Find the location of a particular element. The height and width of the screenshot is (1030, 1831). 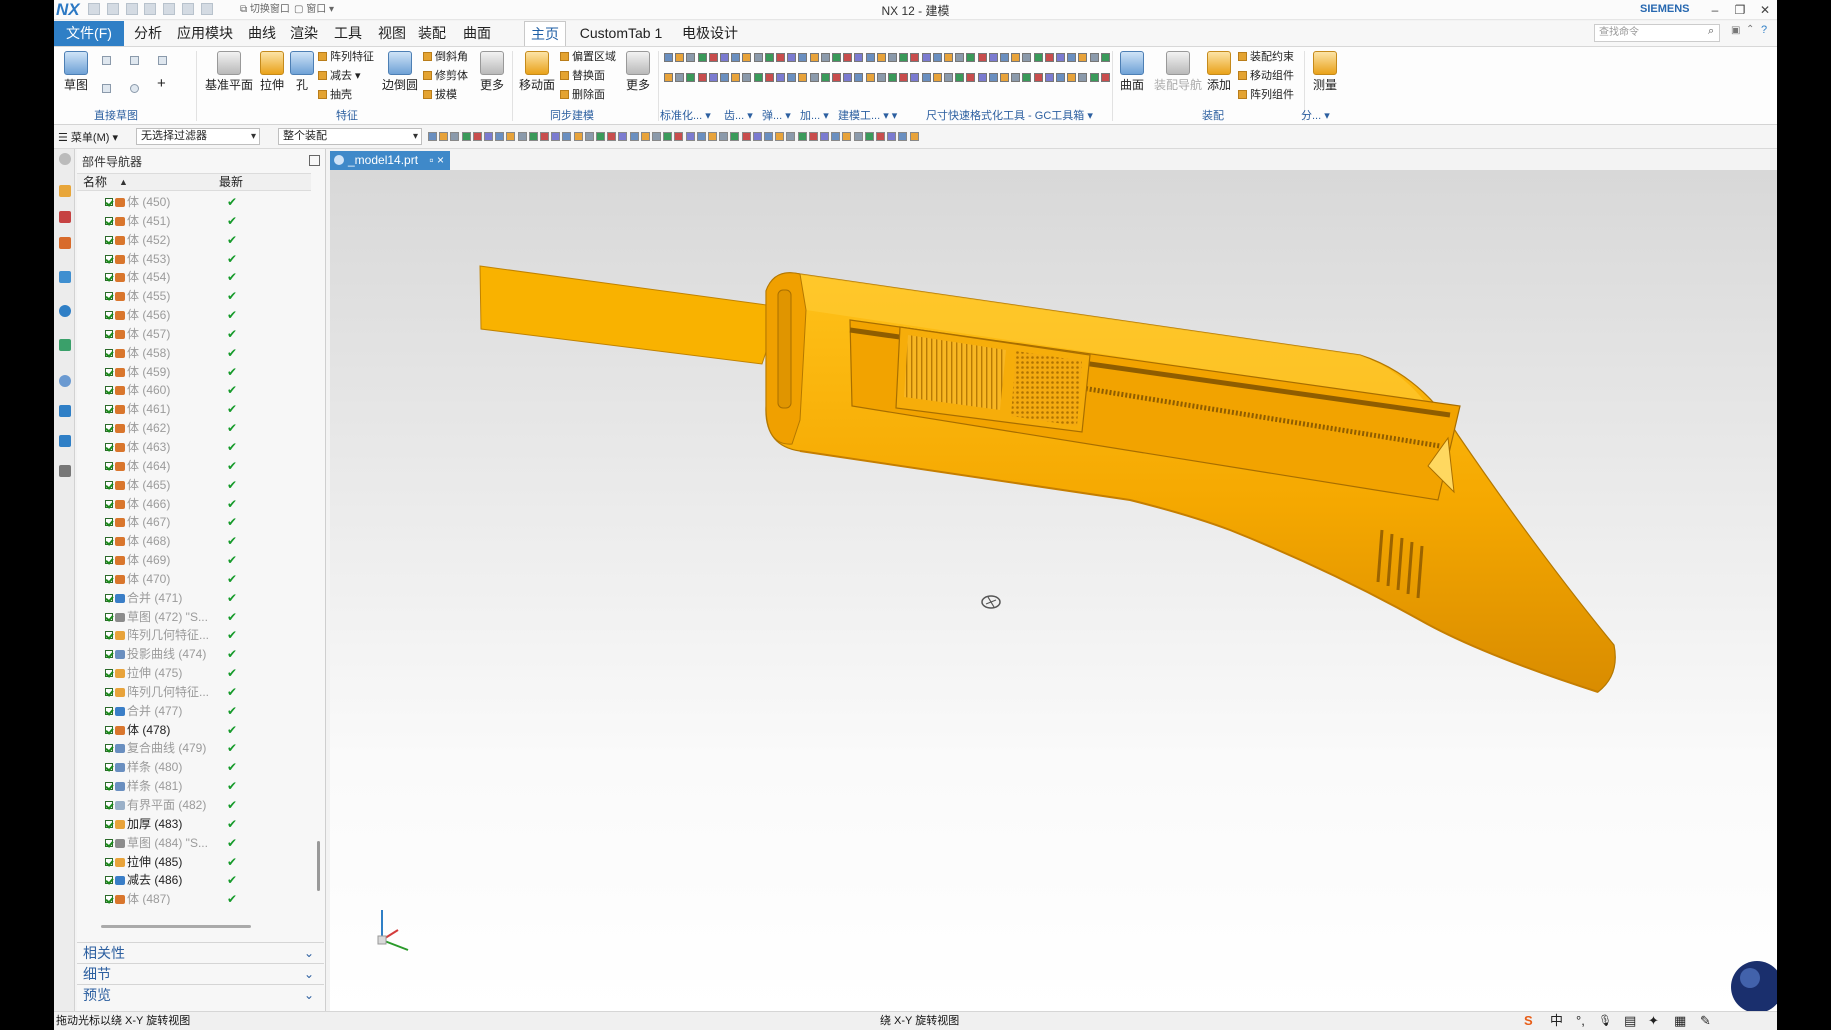

menu-render: 渲染 is located at coordinates (304, 33).